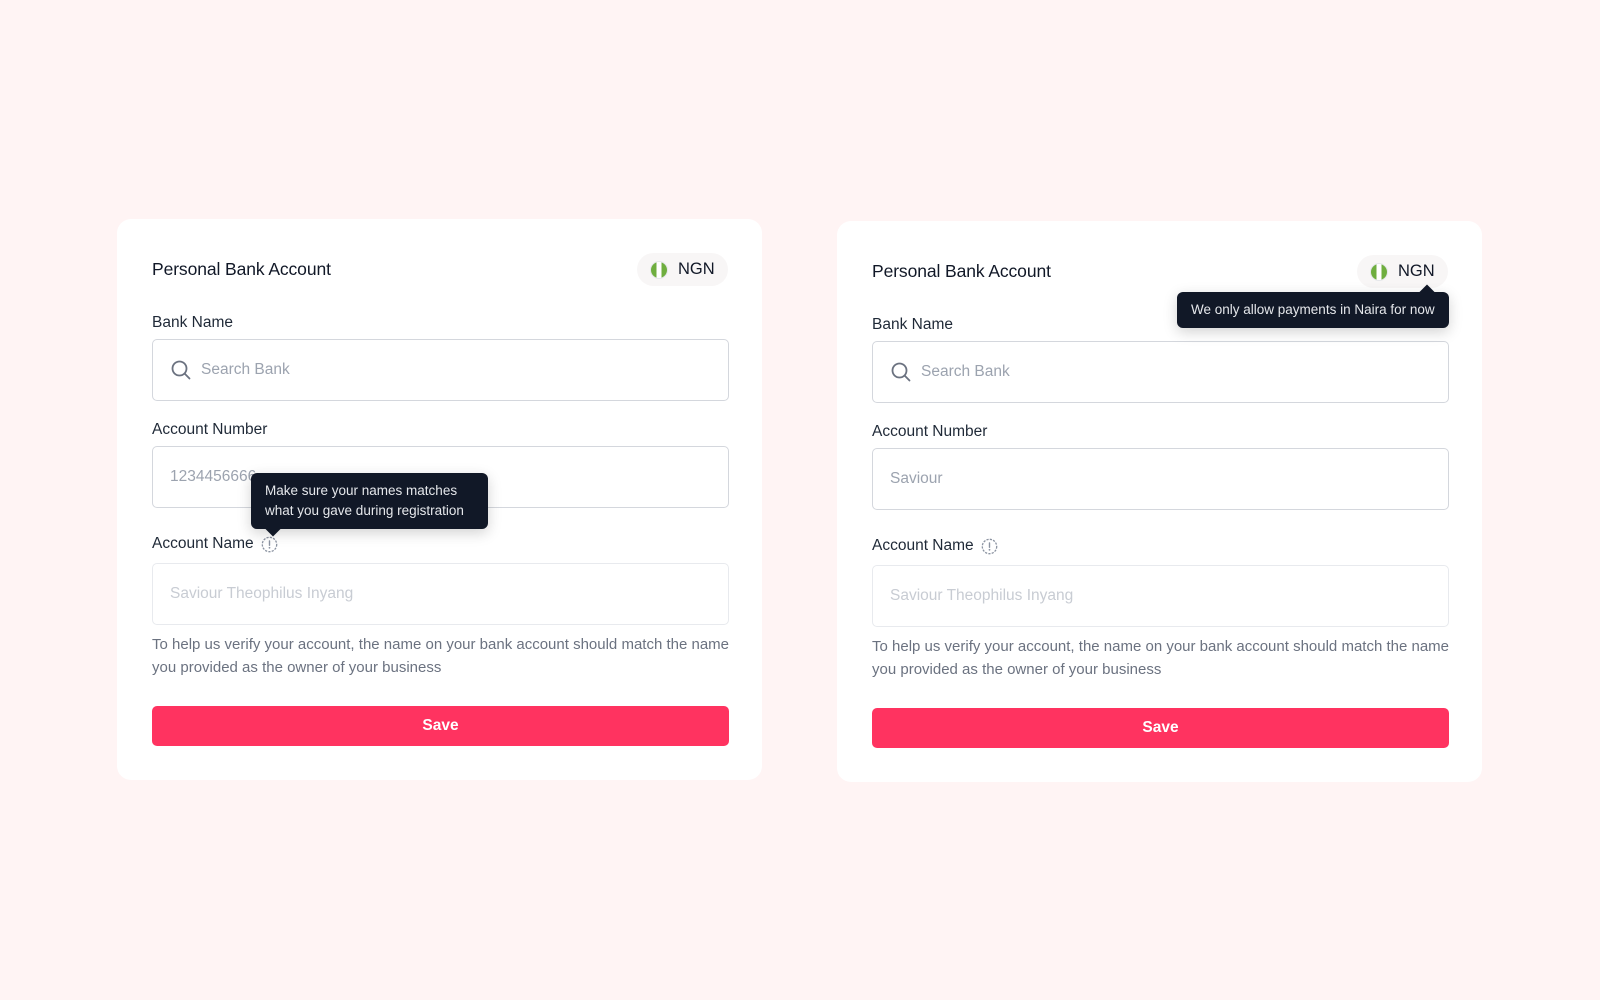 Image resolution: width=1600 pixels, height=1000 pixels. What do you see at coordinates (1160, 479) in the screenshot?
I see `account-number-input: Saviour` at bounding box center [1160, 479].